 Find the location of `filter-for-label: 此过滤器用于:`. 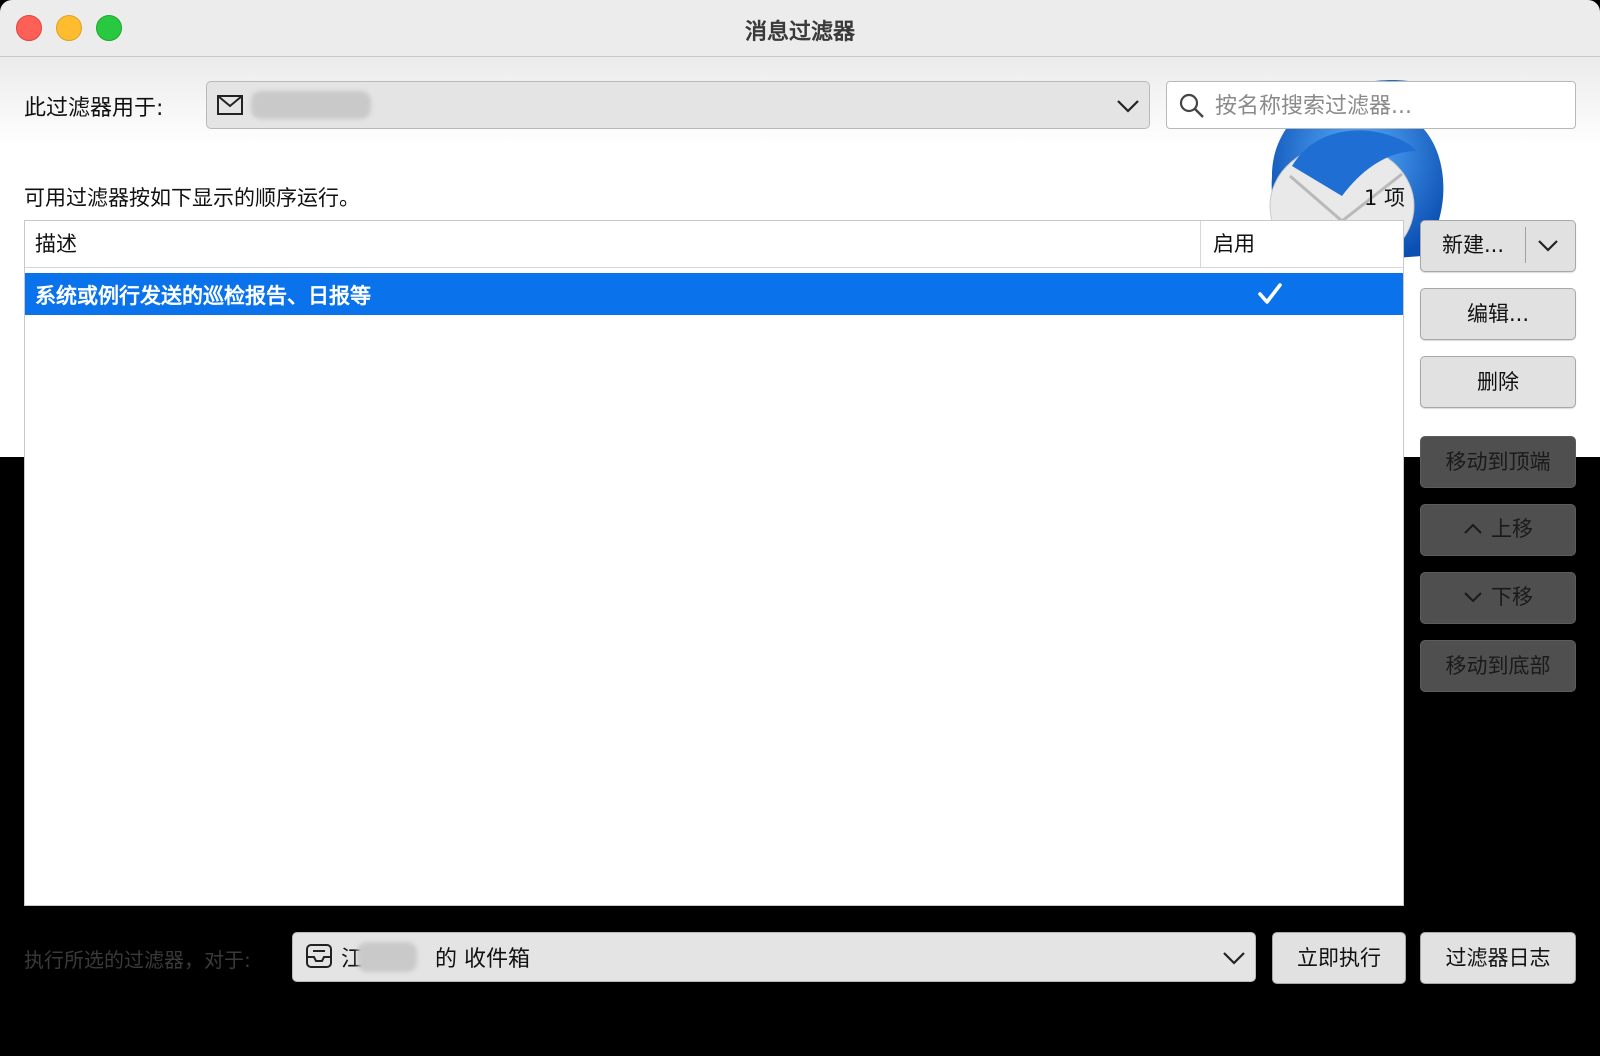

filter-for-label: 此过滤器用于: is located at coordinates (94, 108).